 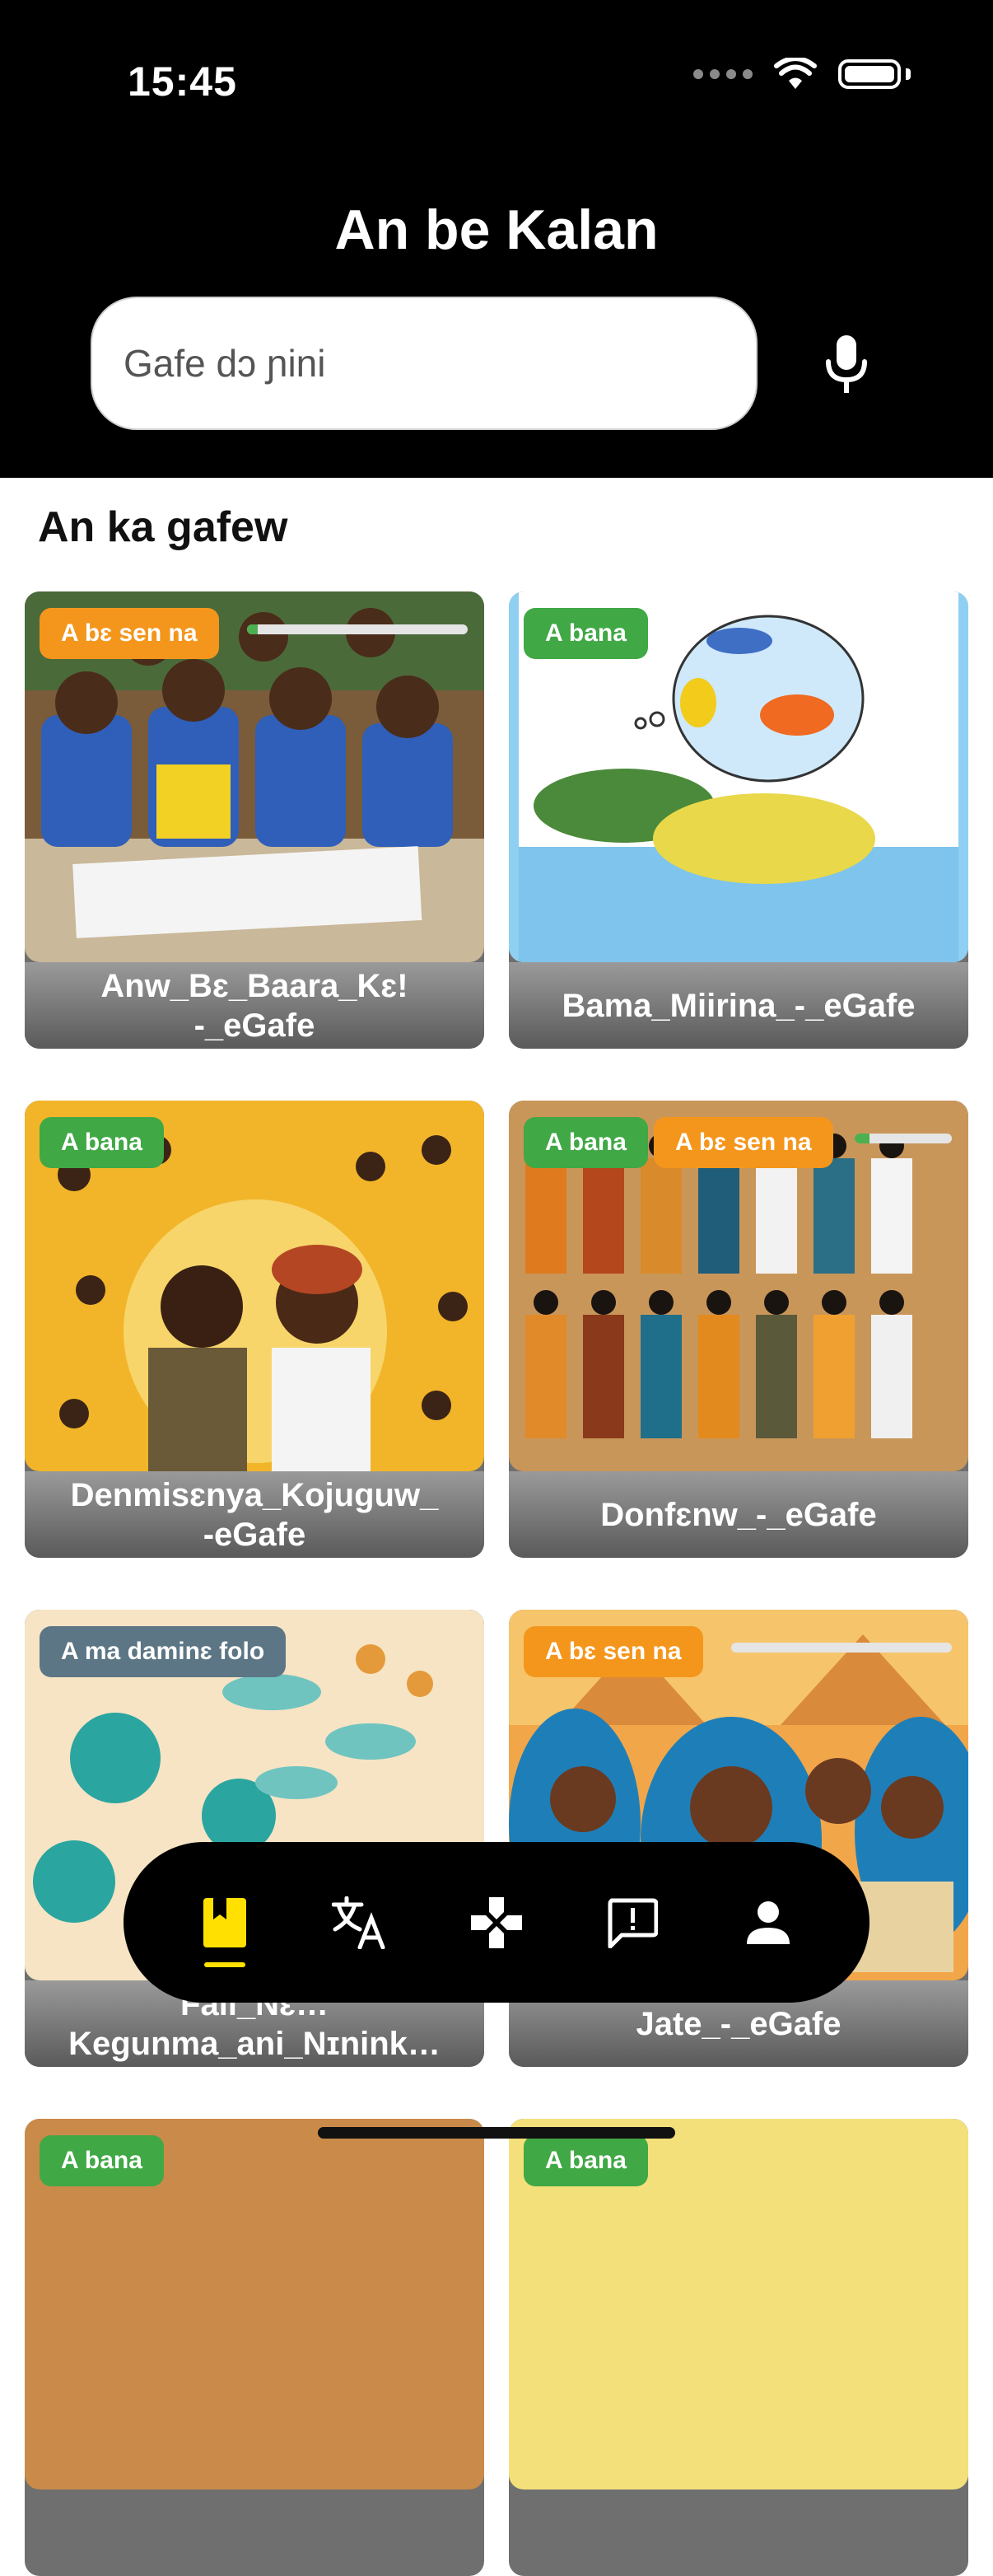 What do you see at coordinates (738, 820) in the screenshot?
I see `book-card: A bana Bama_Miirina_-_eGafe` at bounding box center [738, 820].